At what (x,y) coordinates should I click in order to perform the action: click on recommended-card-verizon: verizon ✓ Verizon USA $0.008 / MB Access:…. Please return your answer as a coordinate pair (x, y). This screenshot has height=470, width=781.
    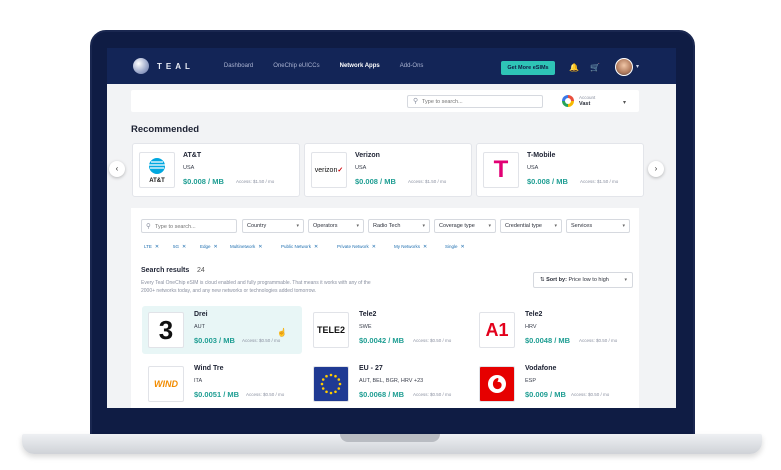
    Looking at the image, I should click on (388, 170).